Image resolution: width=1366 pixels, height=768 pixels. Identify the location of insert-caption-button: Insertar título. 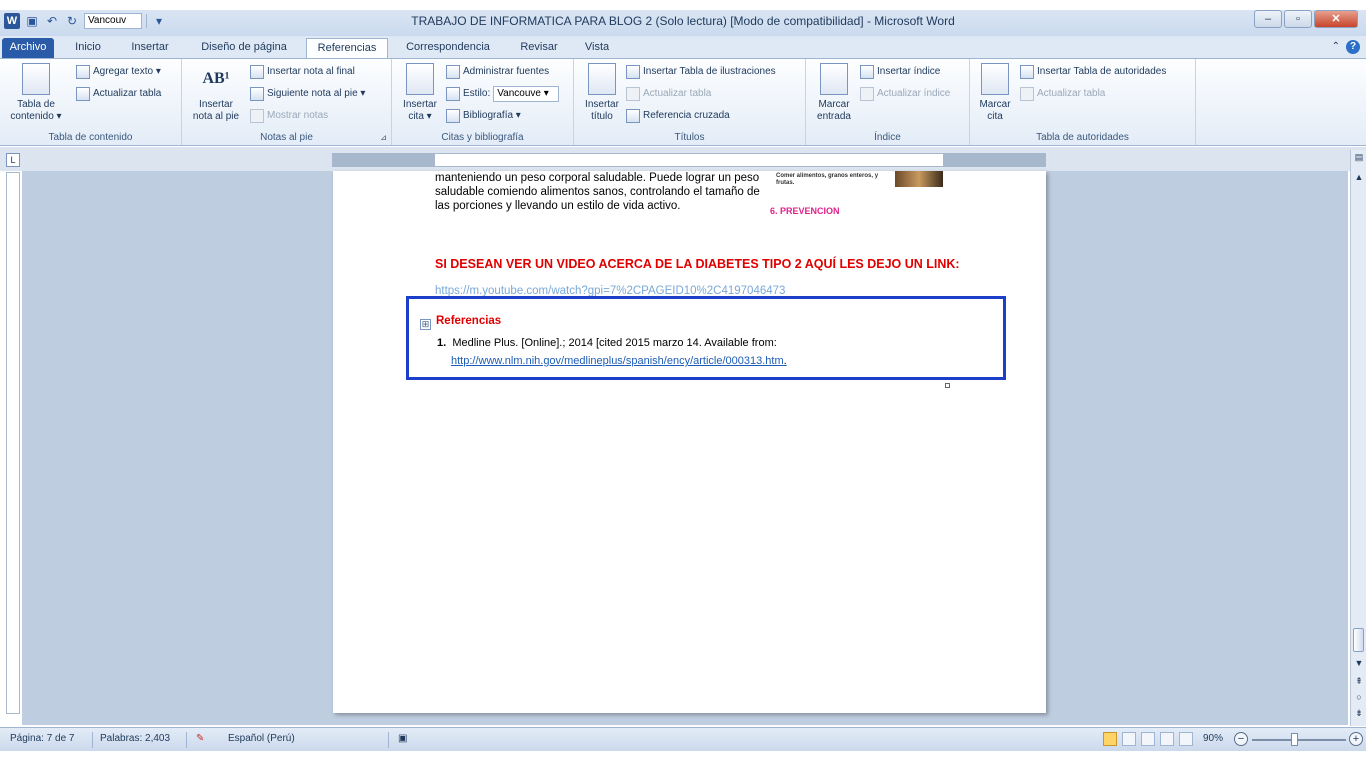
(602, 93).